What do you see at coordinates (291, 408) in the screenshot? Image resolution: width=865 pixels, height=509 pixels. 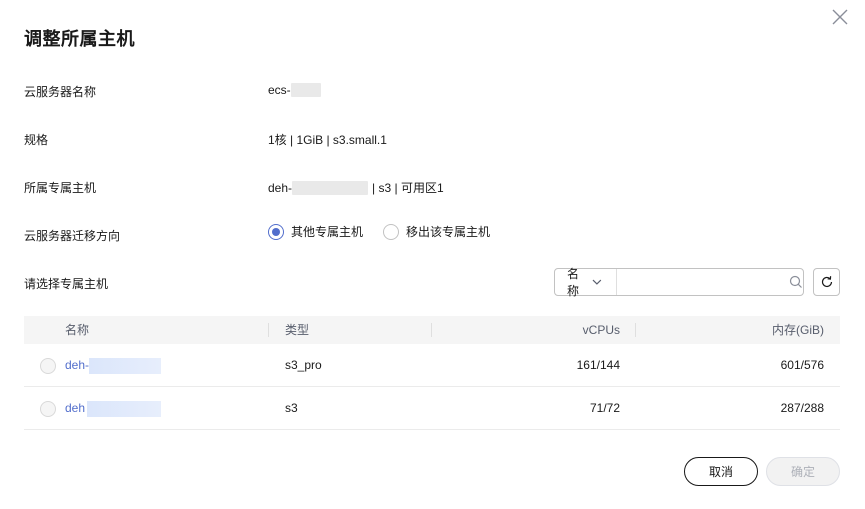 I see `host-type: s3` at bounding box center [291, 408].